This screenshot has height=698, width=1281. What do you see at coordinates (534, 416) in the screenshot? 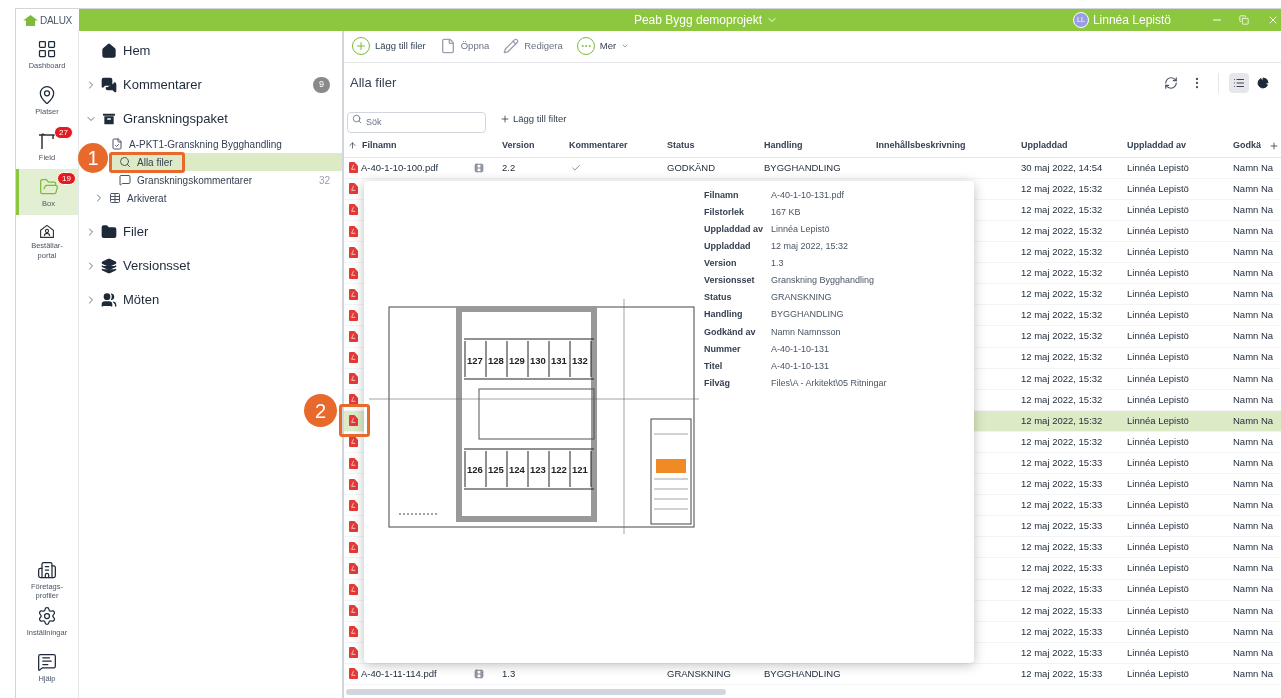
I see `floor-plan-drawing: 127 128 129 130 131 132 126 125 124 123 122 121` at bounding box center [534, 416].